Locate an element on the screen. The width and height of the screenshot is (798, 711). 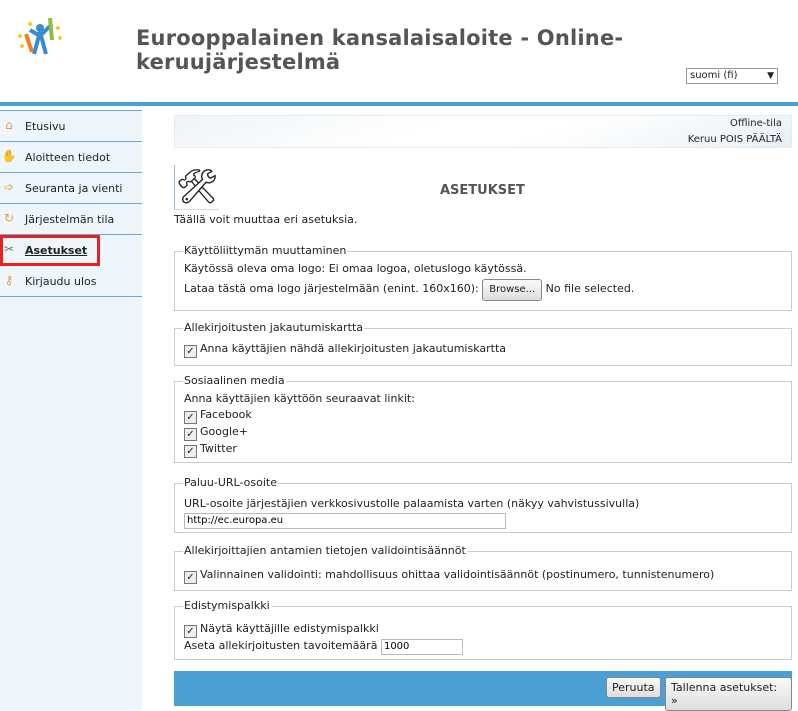
section-legend: Edistymispalkki is located at coordinates (227, 605).